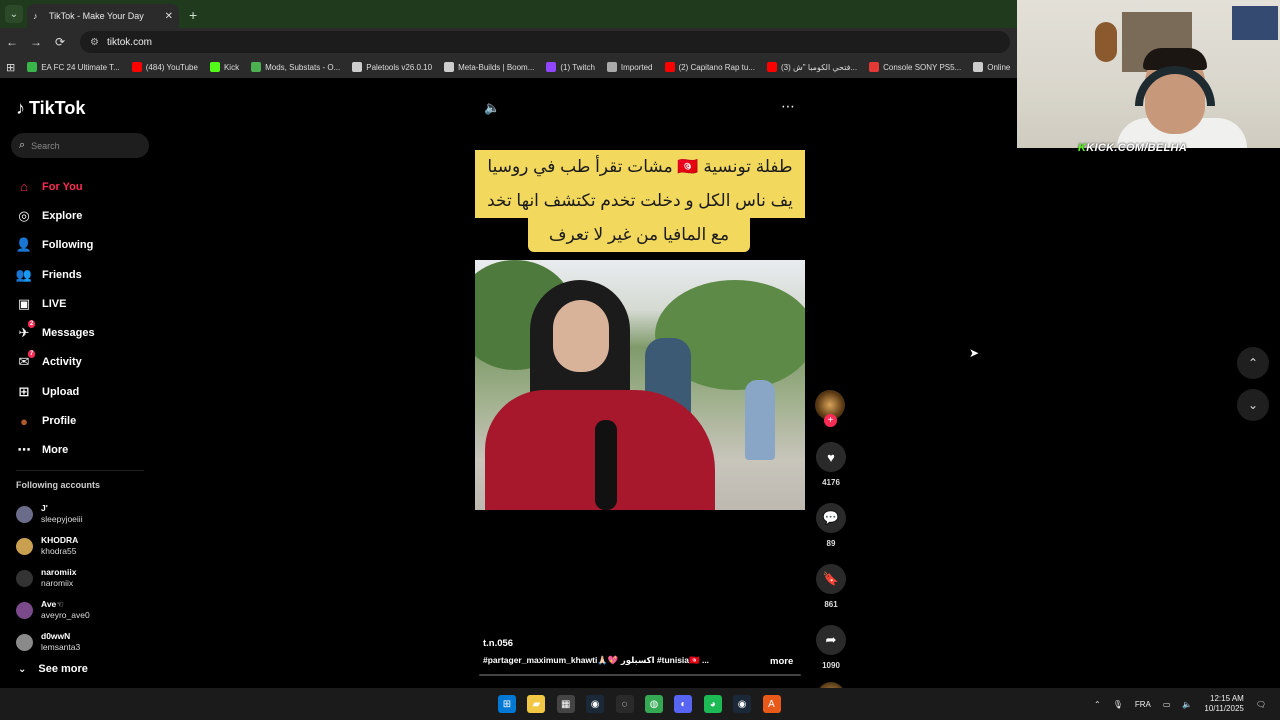 This screenshot has height=720, width=1280. Describe the element at coordinates (831, 457) in the screenshot. I see `heart-icon: ♥` at that location.